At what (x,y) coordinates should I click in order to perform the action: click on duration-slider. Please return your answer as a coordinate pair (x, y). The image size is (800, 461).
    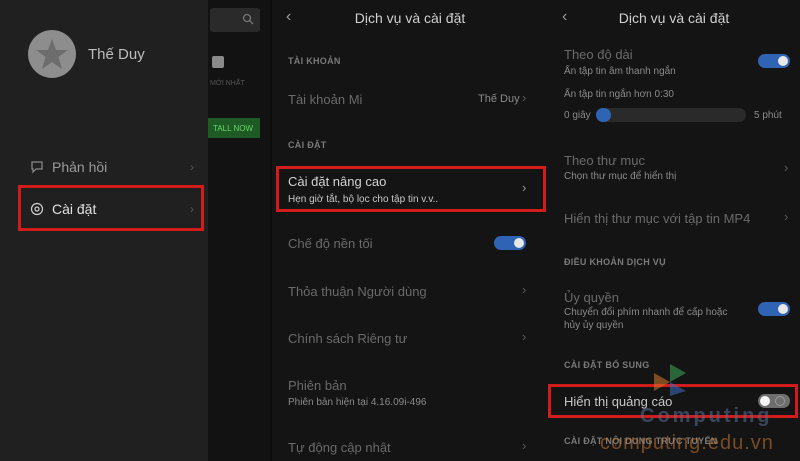
    Looking at the image, I should click on (671, 115).